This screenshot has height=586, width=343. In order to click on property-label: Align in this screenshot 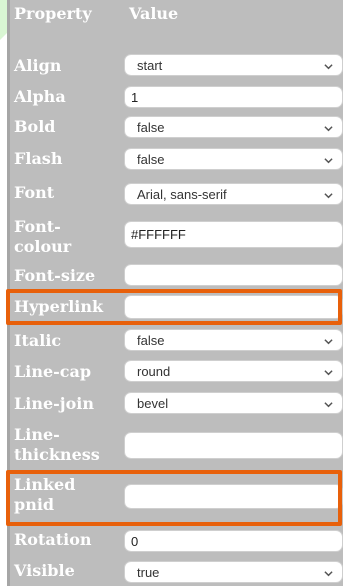, I will do `click(38, 65)`.